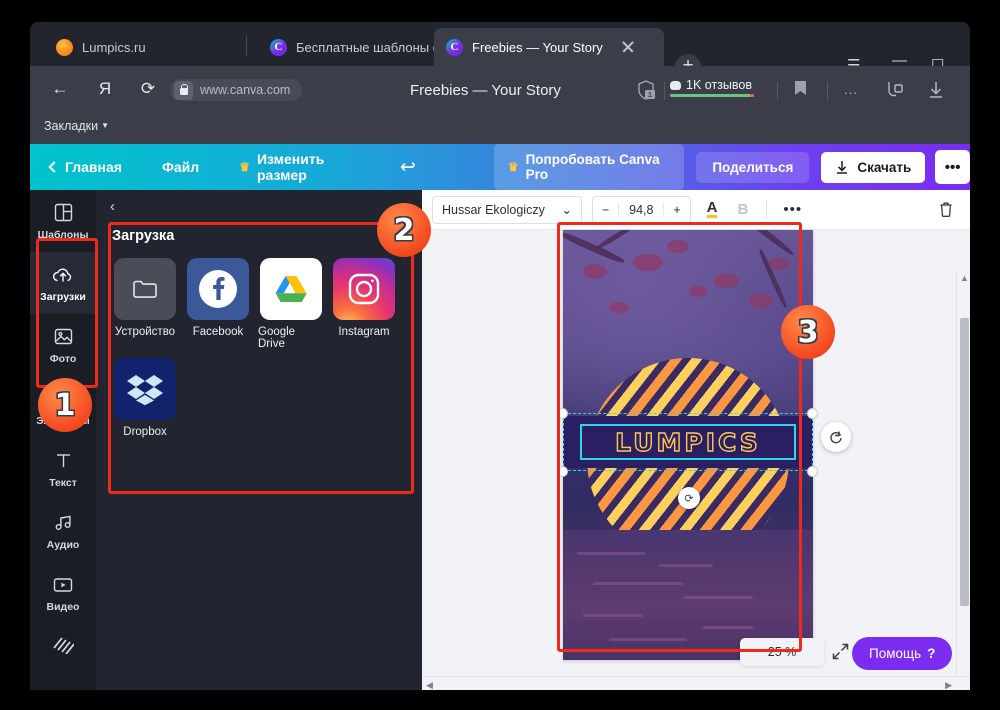 Image resolution: width=1000 pixels, height=710 pixels. What do you see at coordinates (792, 209) in the screenshot?
I see `editor-more-button: •••` at bounding box center [792, 209].